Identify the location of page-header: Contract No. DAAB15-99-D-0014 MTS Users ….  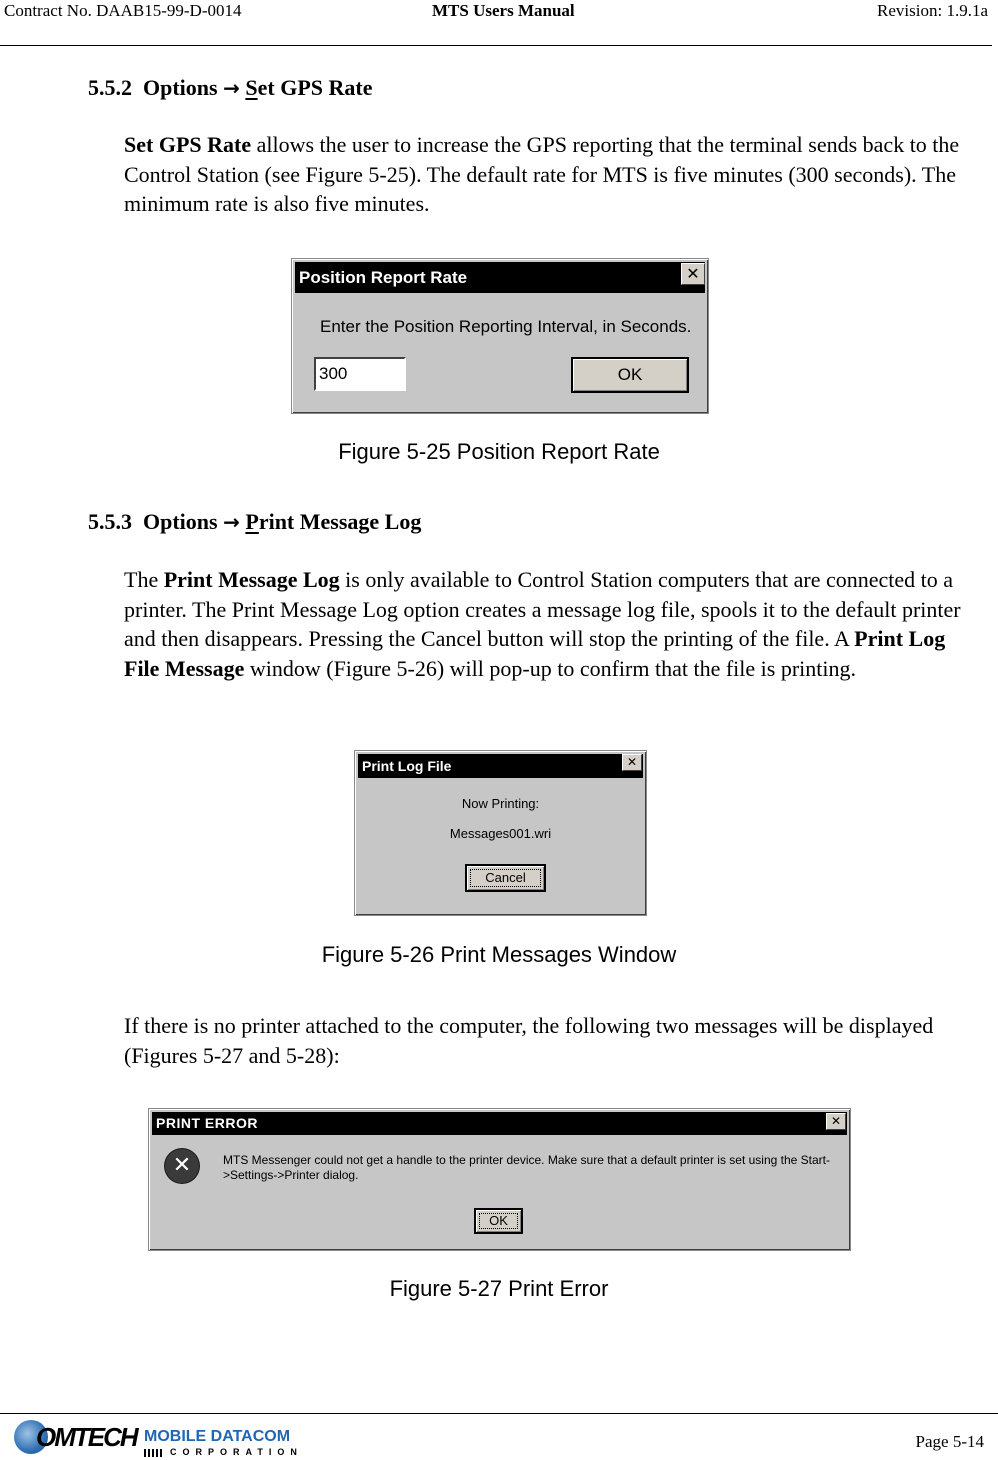
(499, 23).